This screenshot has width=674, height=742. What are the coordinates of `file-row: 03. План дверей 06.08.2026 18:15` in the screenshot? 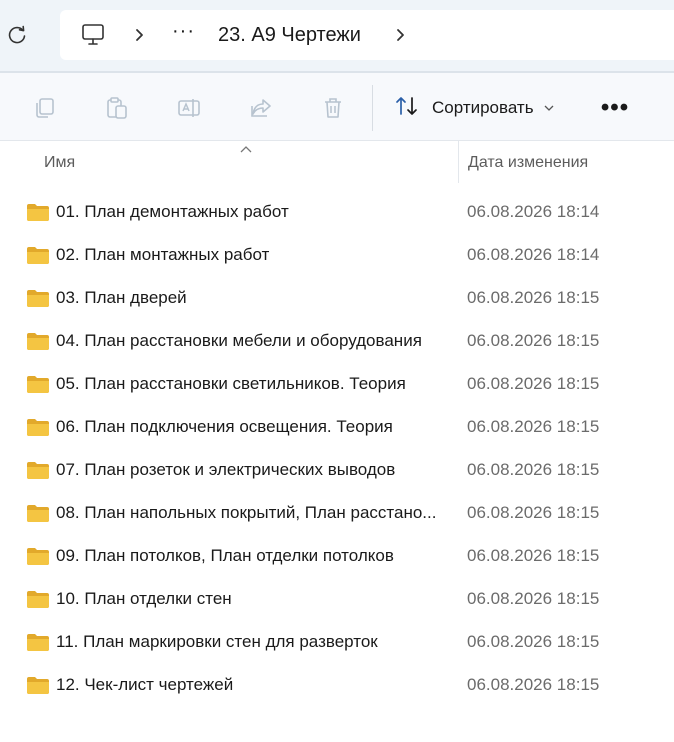 It's located at (337, 298).